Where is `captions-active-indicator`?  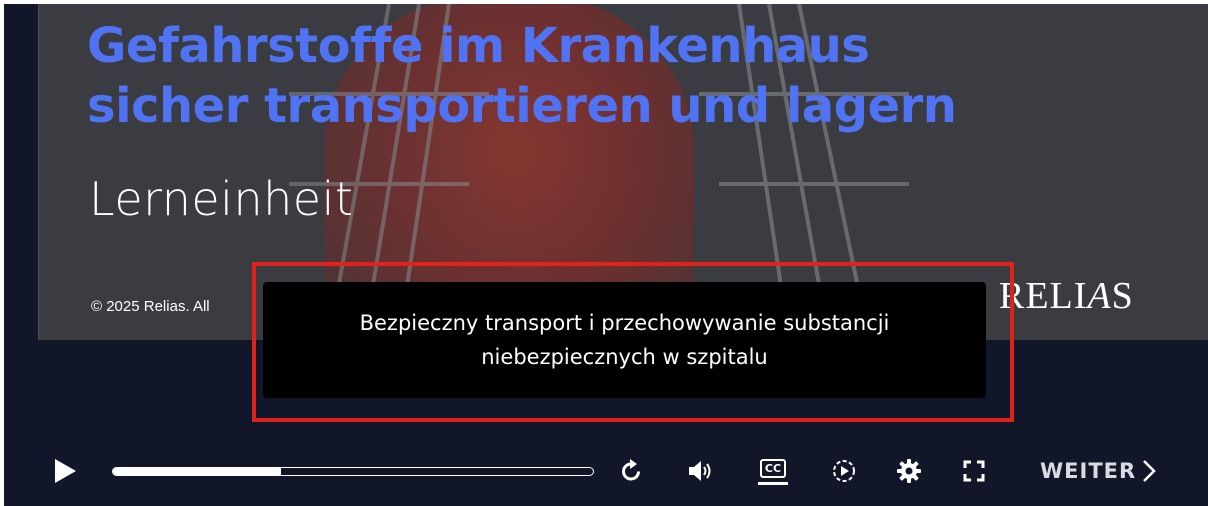 captions-active-indicator is located at coordinates (773, 483).